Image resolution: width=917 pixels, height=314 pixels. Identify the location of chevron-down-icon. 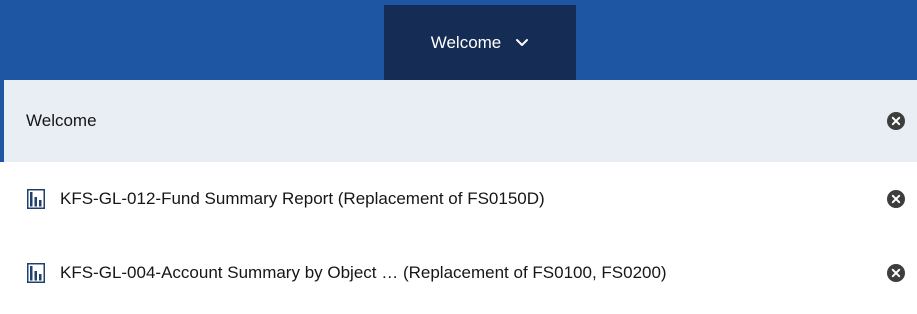
(522, 42).